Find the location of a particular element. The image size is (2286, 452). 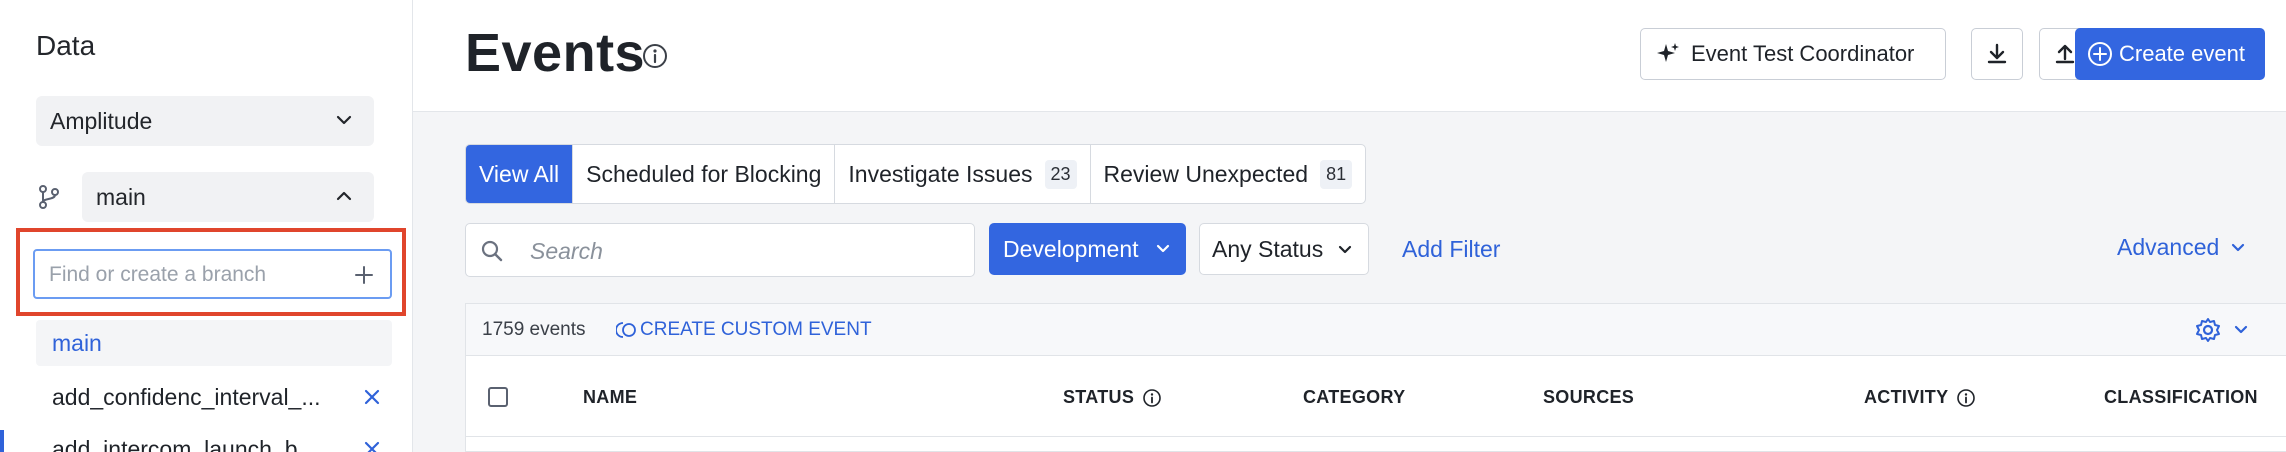

plus-circle-icon is located at coordinates (2100, 54).